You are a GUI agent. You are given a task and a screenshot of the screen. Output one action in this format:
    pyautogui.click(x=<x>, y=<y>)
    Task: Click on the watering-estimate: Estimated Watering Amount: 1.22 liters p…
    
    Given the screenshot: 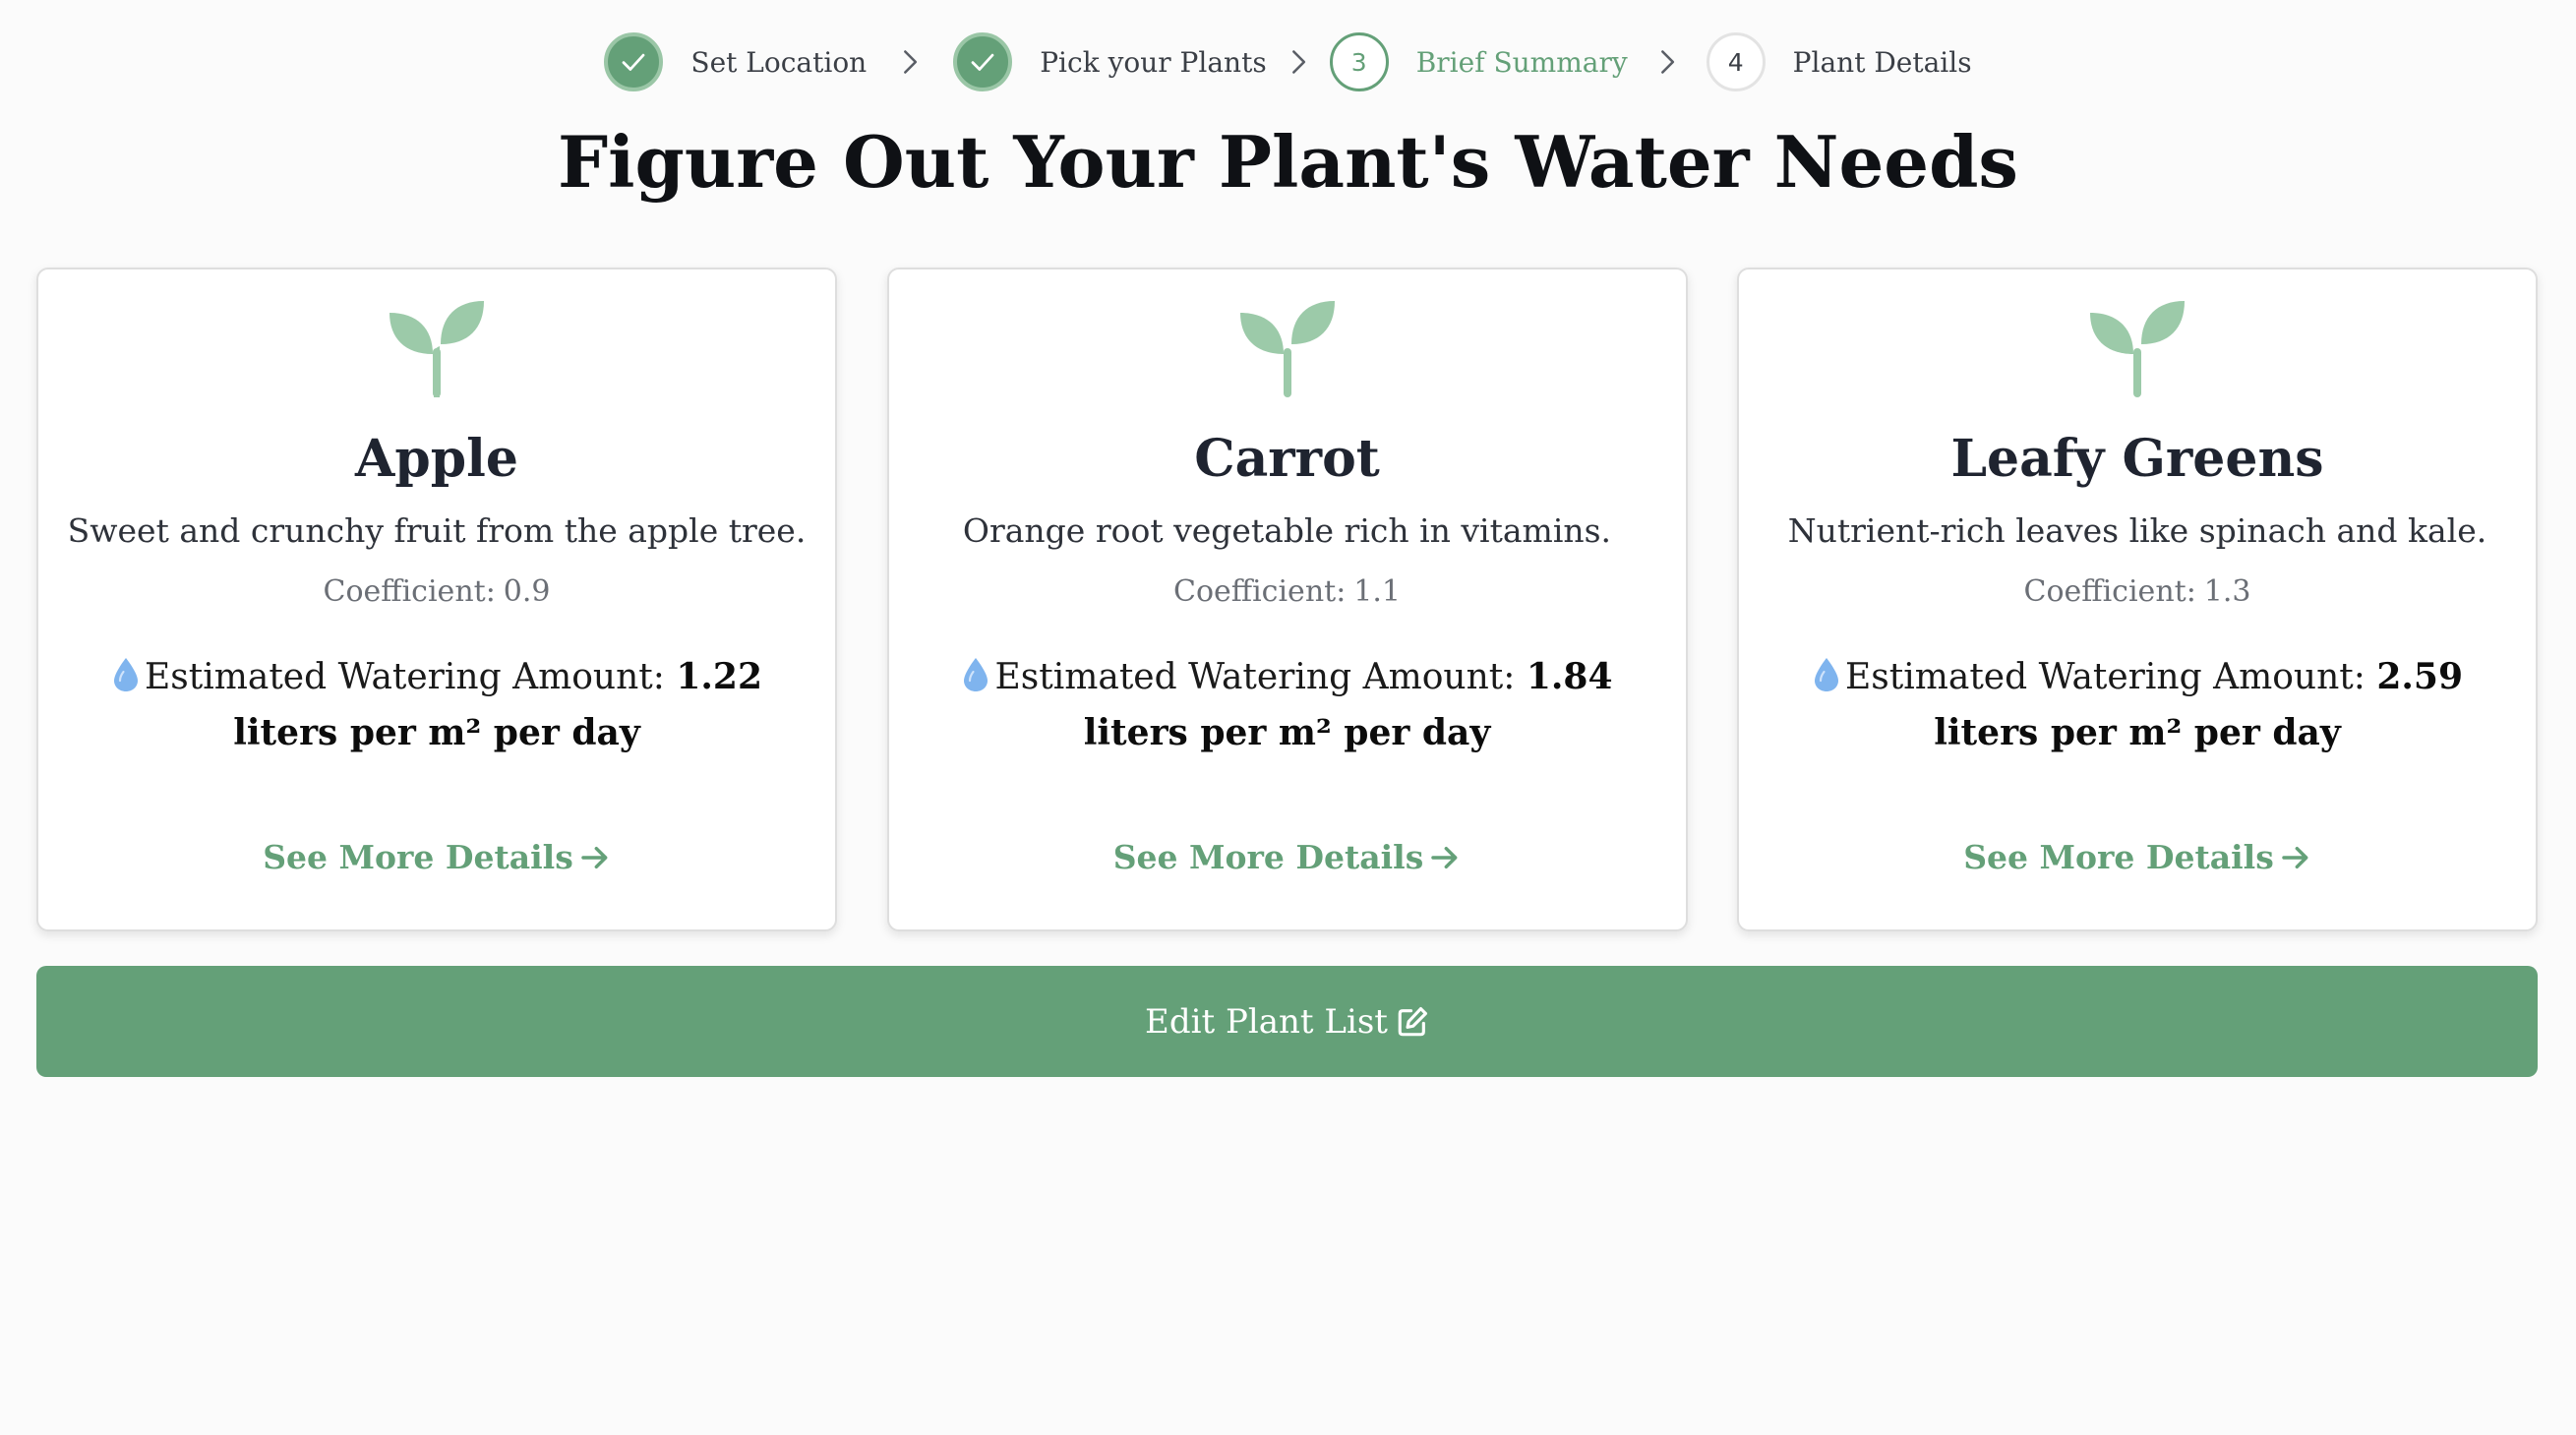 What is the action you would take?
    pyautogui.click(x=437, y=705)
    